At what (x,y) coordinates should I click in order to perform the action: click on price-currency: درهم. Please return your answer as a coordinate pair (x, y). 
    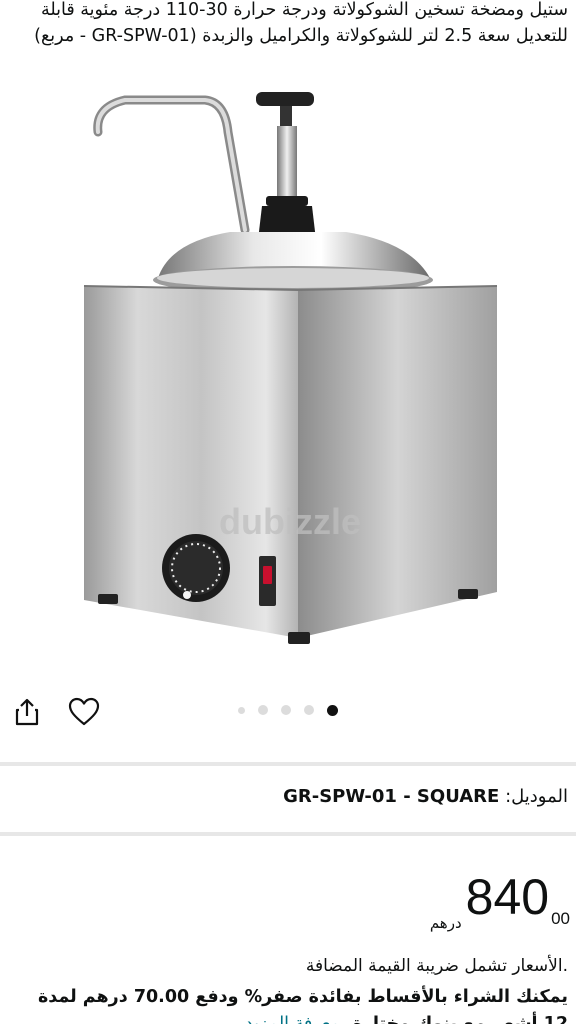
    Looking at the image, I should click on (445, 923).